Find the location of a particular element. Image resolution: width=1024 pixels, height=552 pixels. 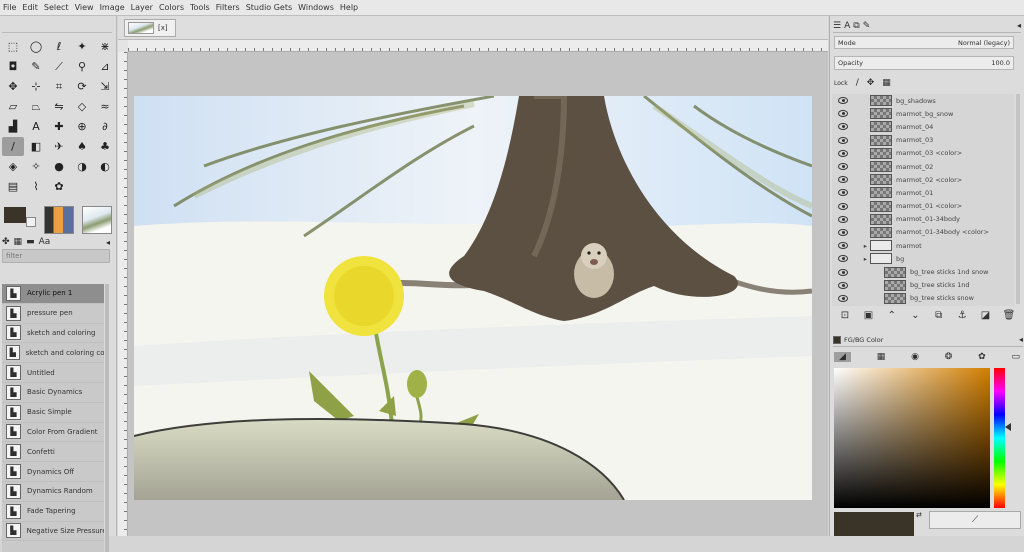

new-layer-icon: ⊡ is located at coordinates (845, 315).